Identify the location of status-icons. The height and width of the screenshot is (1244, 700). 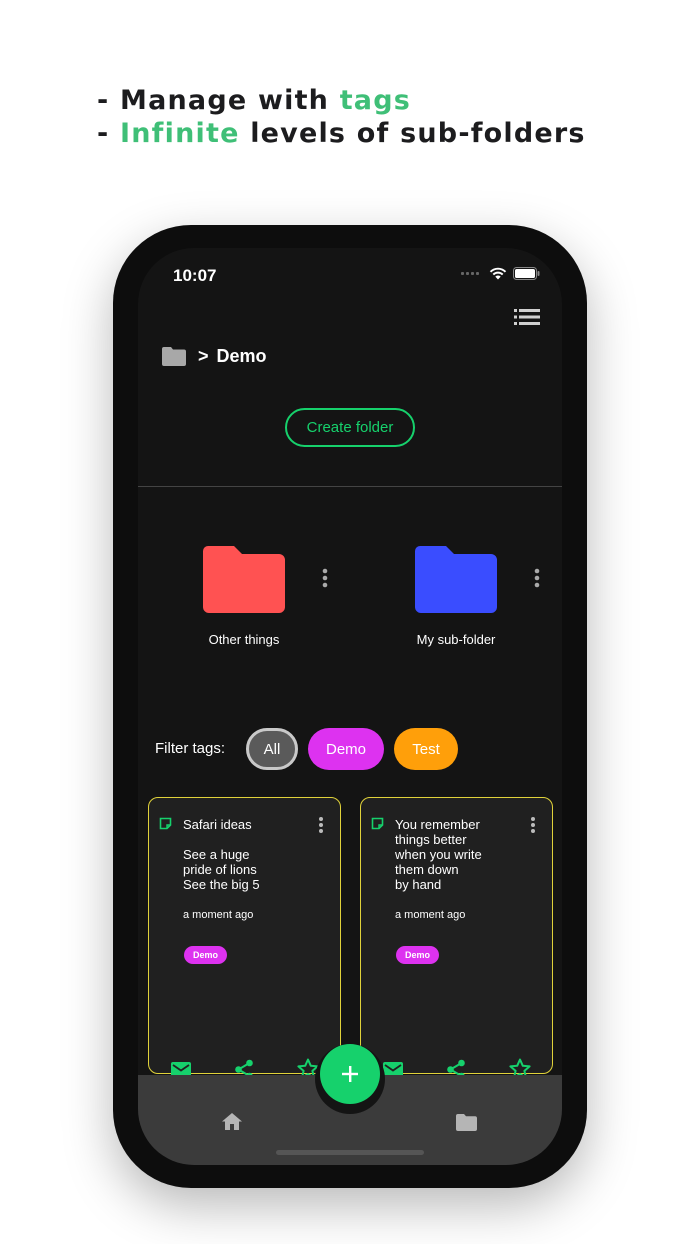
(500, 273).